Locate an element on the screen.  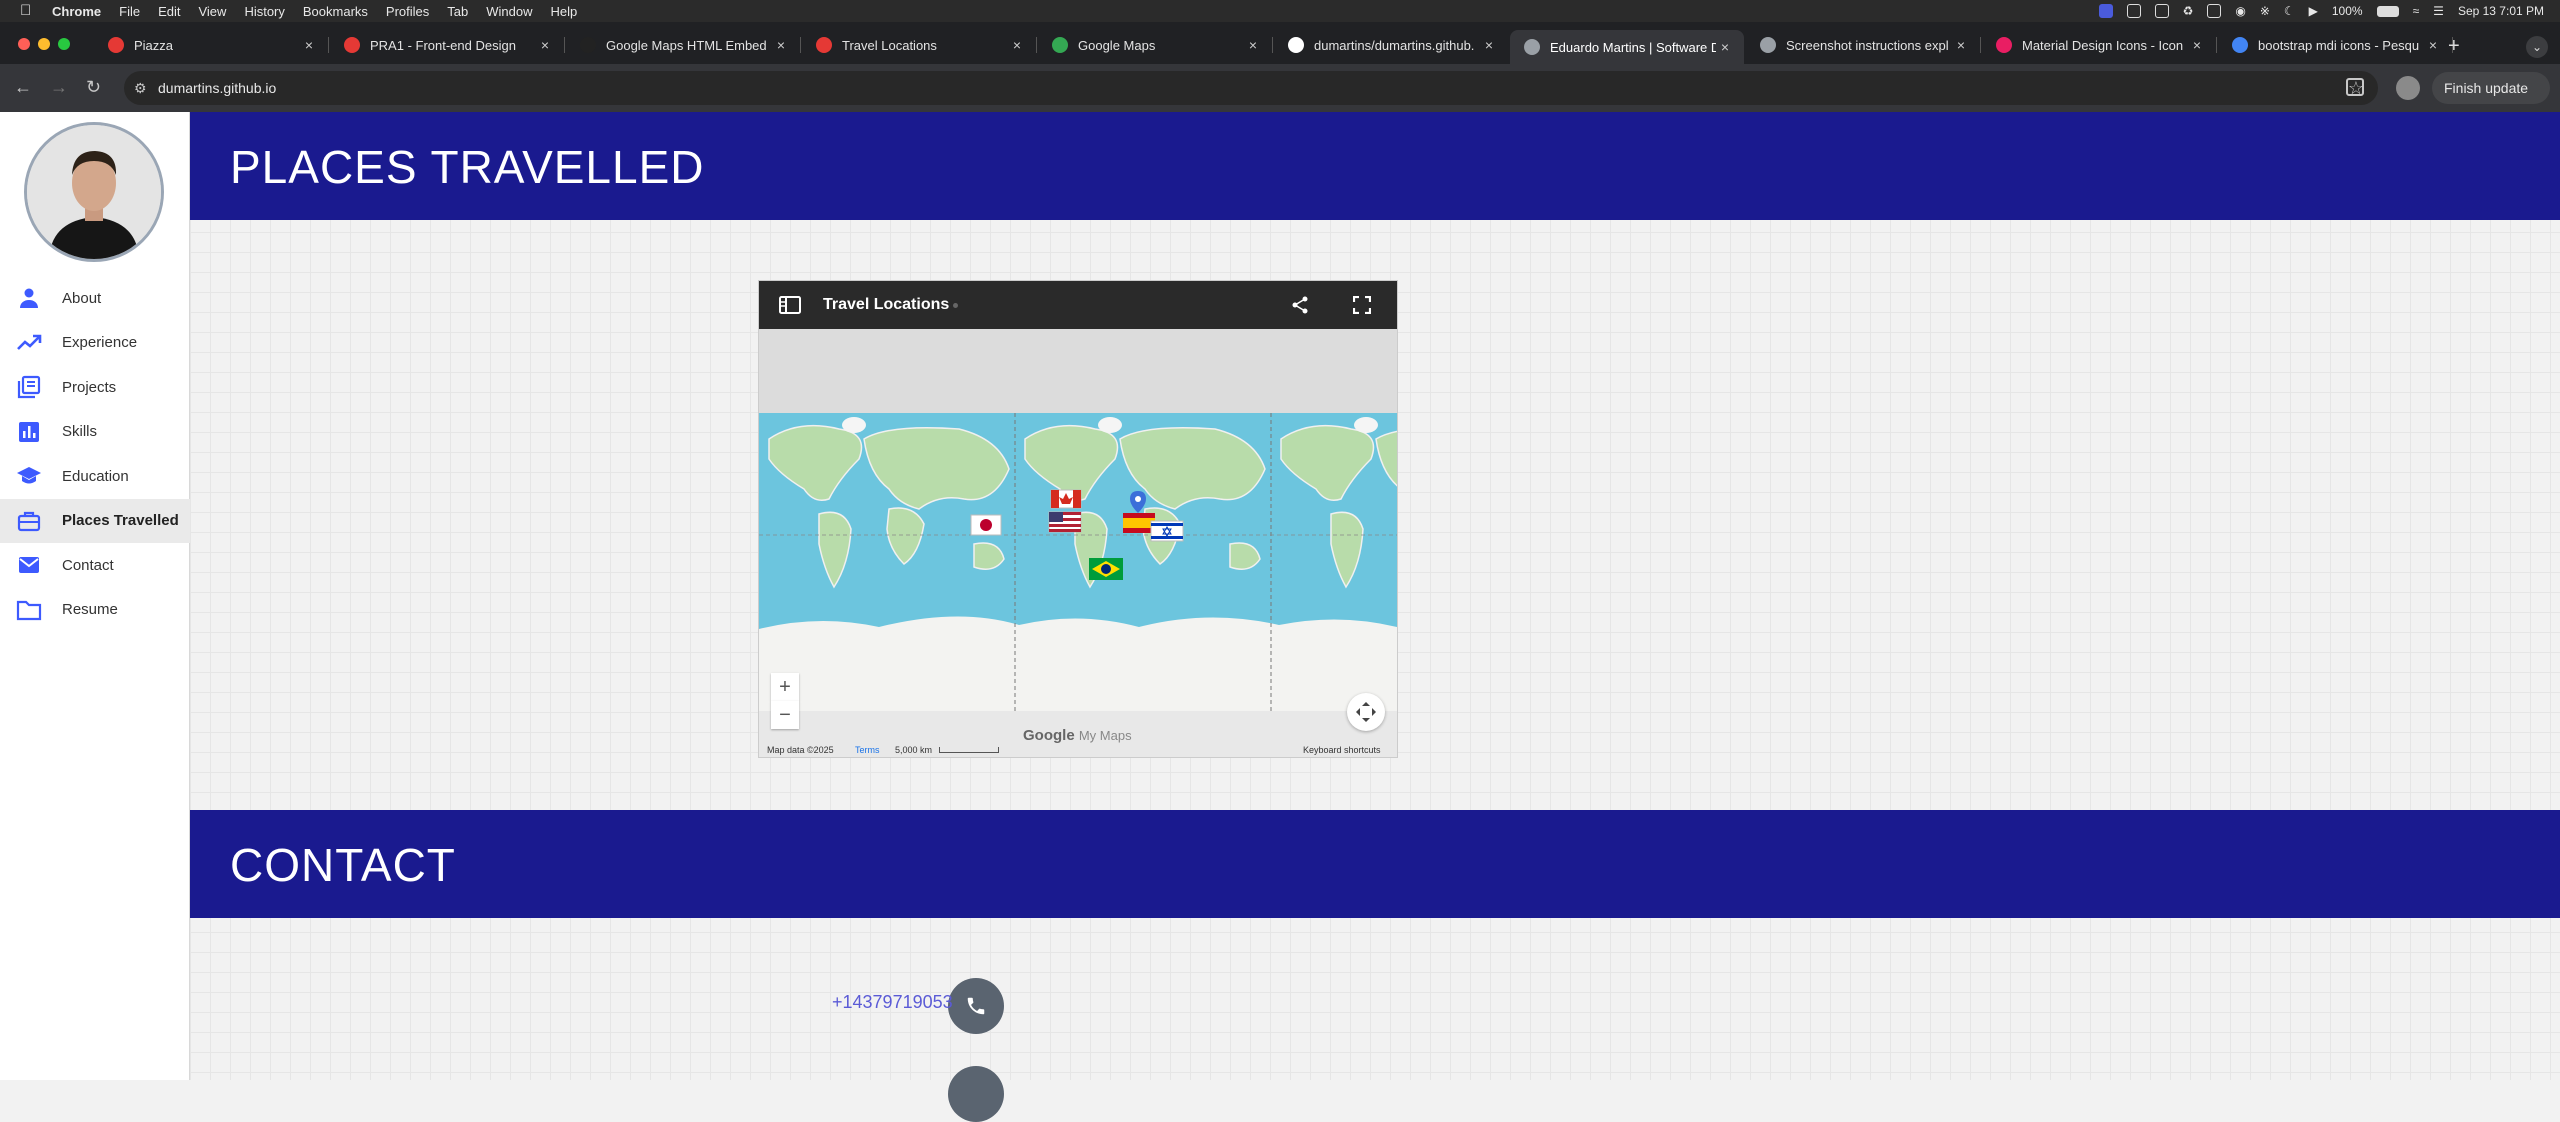
status-app-icon is located at coordinates (2133, 11).